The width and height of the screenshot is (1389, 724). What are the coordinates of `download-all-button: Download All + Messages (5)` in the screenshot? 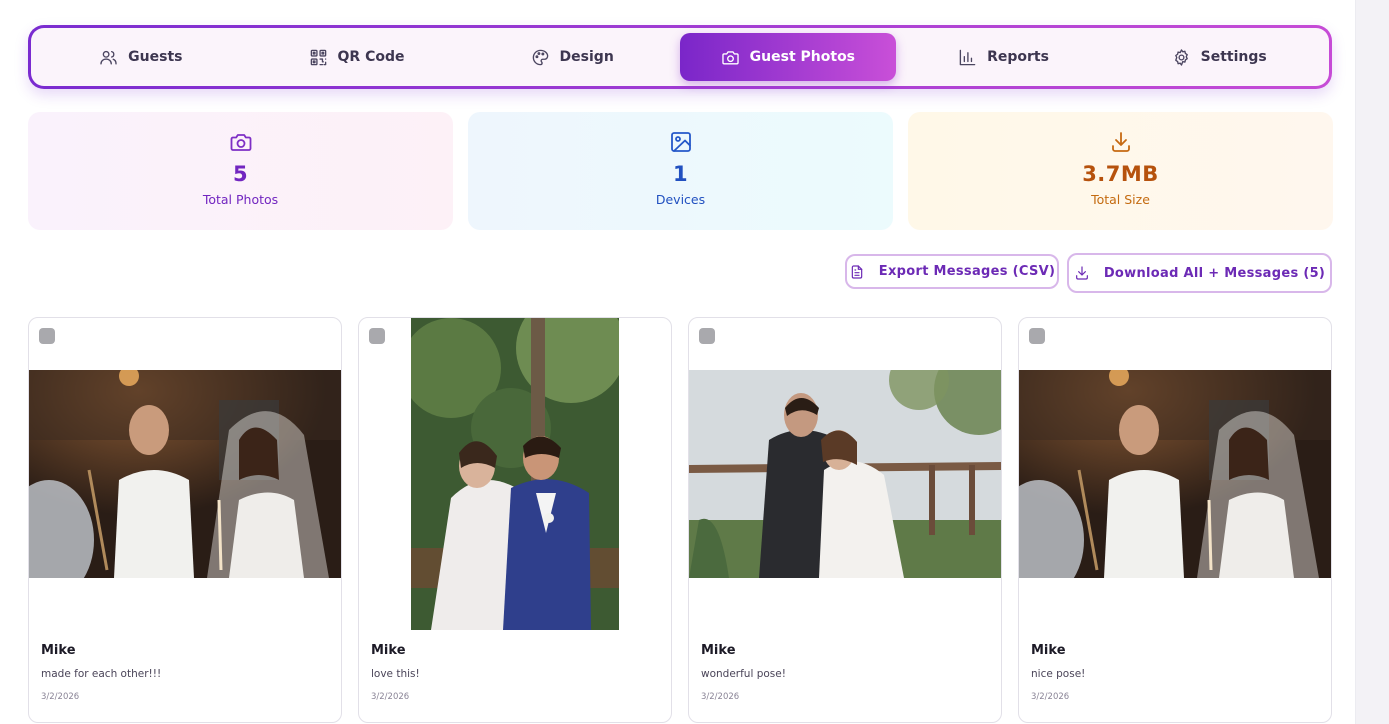 It's located at (1199, 273).